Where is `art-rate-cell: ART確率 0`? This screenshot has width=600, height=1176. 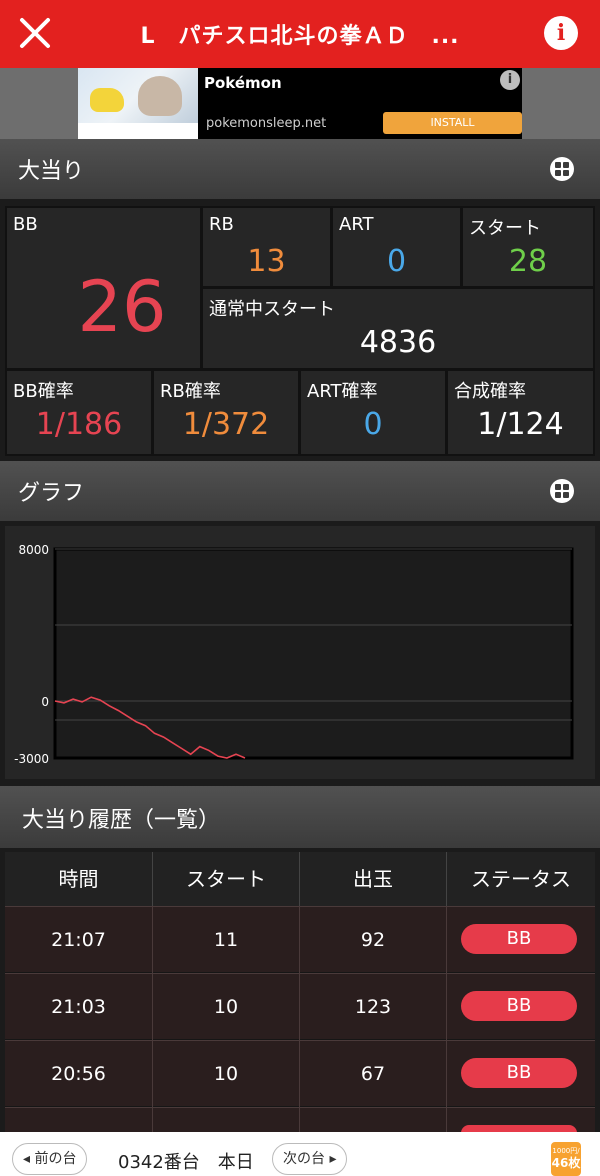
art-rate-cell: ART確率 0 is located at coordinates (373, 412).